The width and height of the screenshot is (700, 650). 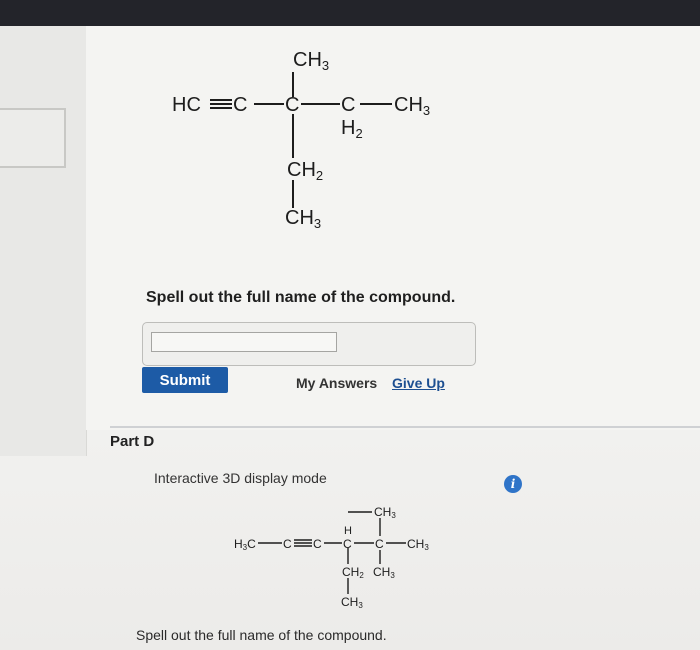 What do you see at coordinates (352, 602) in the screenshot?
I see `ch3-bottom-d-label: CH3` at bounding box center [352, 602].